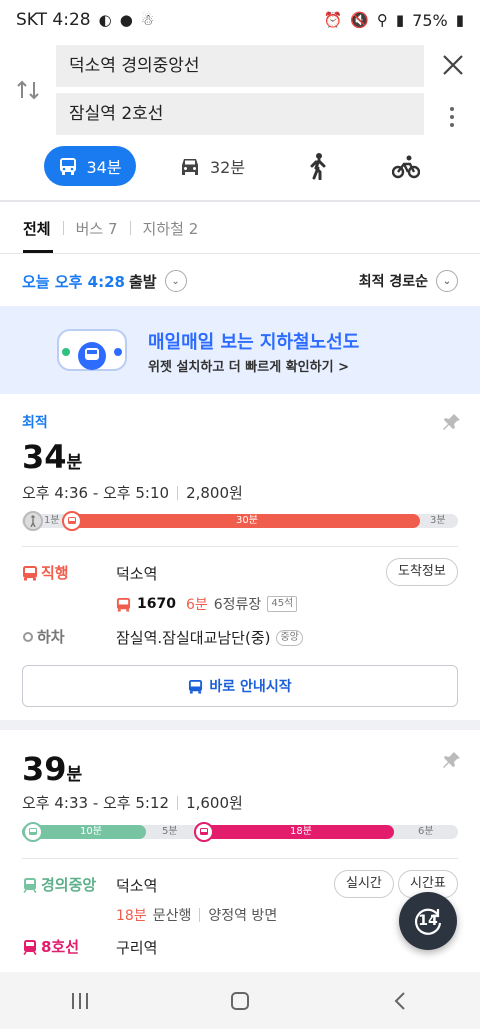 This screenshot has height=1029, width=480. Describe the element at coordinates (55, 573) in the screenshot. I see `leg-mode-label: 직행` at that location.